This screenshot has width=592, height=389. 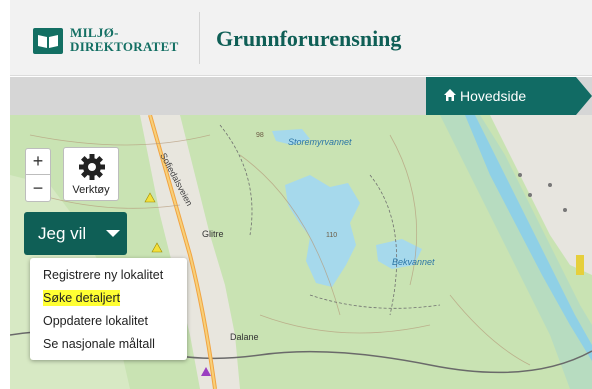 I want to click on miljodirektoratet-logo-icon, so click(x=48, y=41).